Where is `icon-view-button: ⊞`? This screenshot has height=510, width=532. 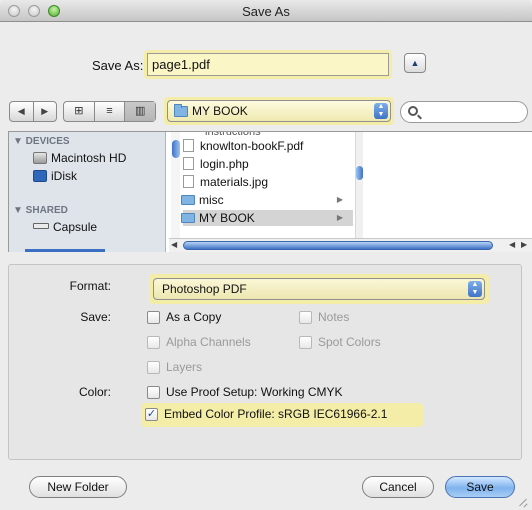 icon-view-button: ⊞ is located at coordinates (79, 111).